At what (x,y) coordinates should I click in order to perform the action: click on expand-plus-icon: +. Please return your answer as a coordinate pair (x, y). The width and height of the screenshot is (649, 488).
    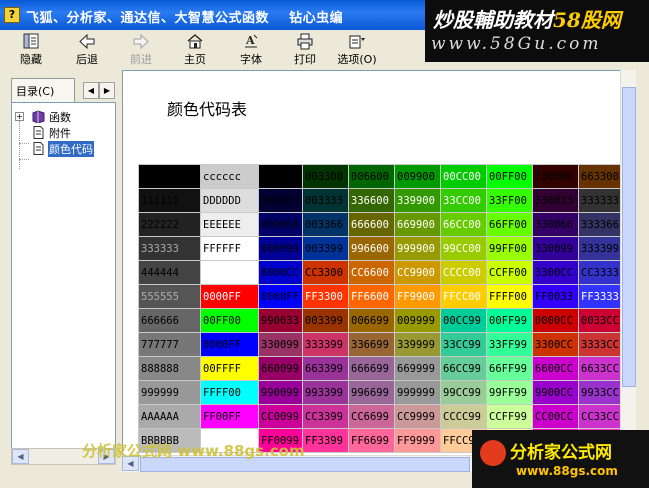
    Looking at the image, I should click on (19, 116).